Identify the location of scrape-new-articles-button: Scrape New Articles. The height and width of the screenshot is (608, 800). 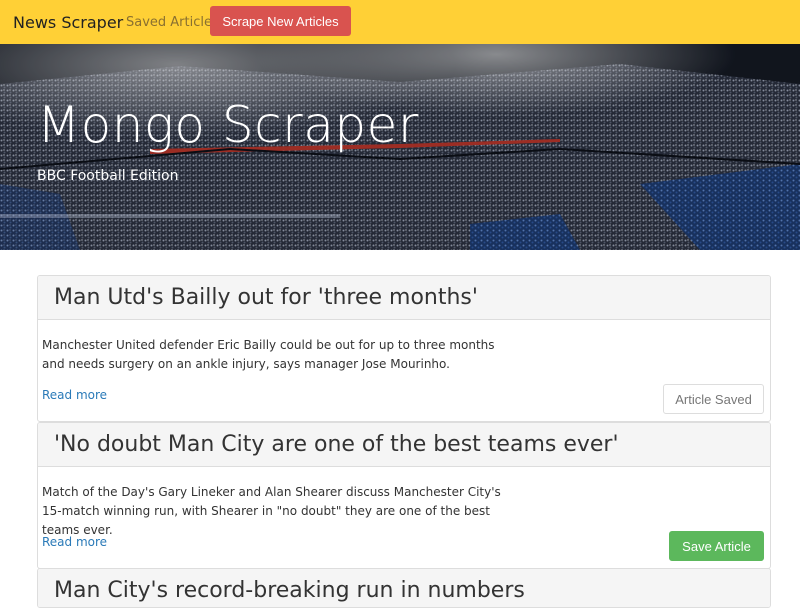
(280, 21).